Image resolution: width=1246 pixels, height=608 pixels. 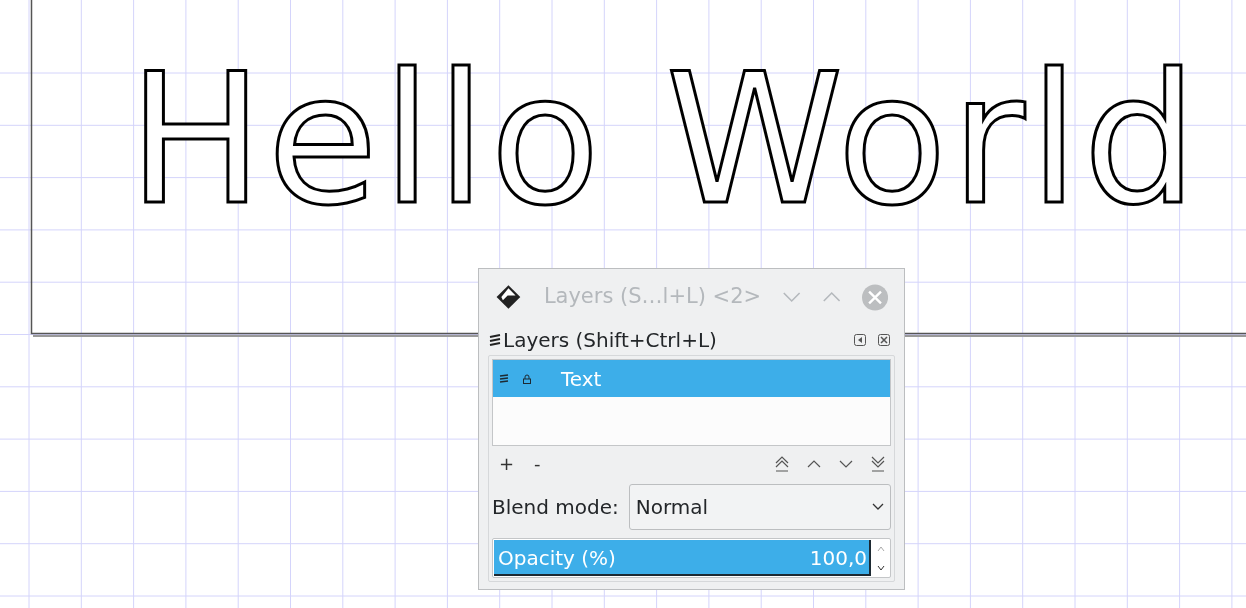 I want to click on opacity-label: Opacity (%), so click(x=557, y=558).